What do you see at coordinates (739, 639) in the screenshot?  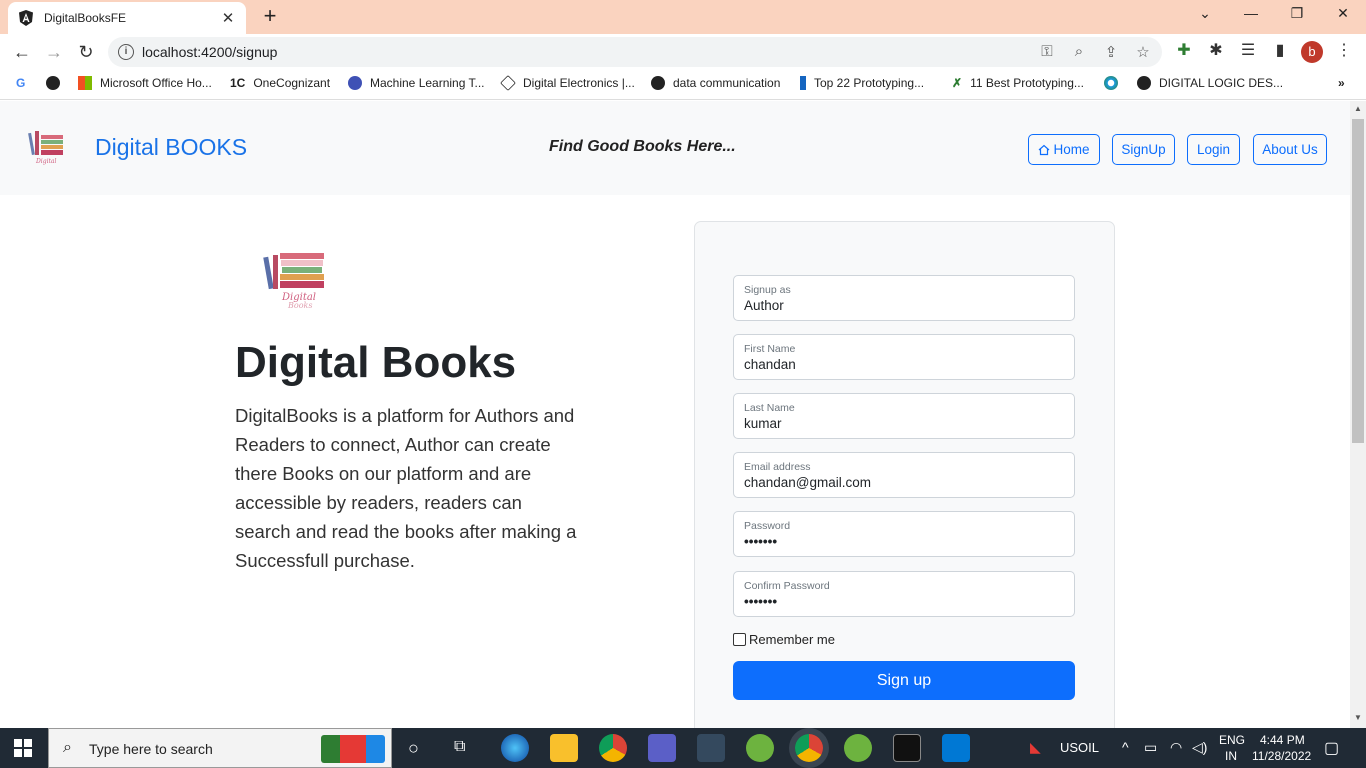 I see `remember-me-checkbox` at bounding box center [739, 639].